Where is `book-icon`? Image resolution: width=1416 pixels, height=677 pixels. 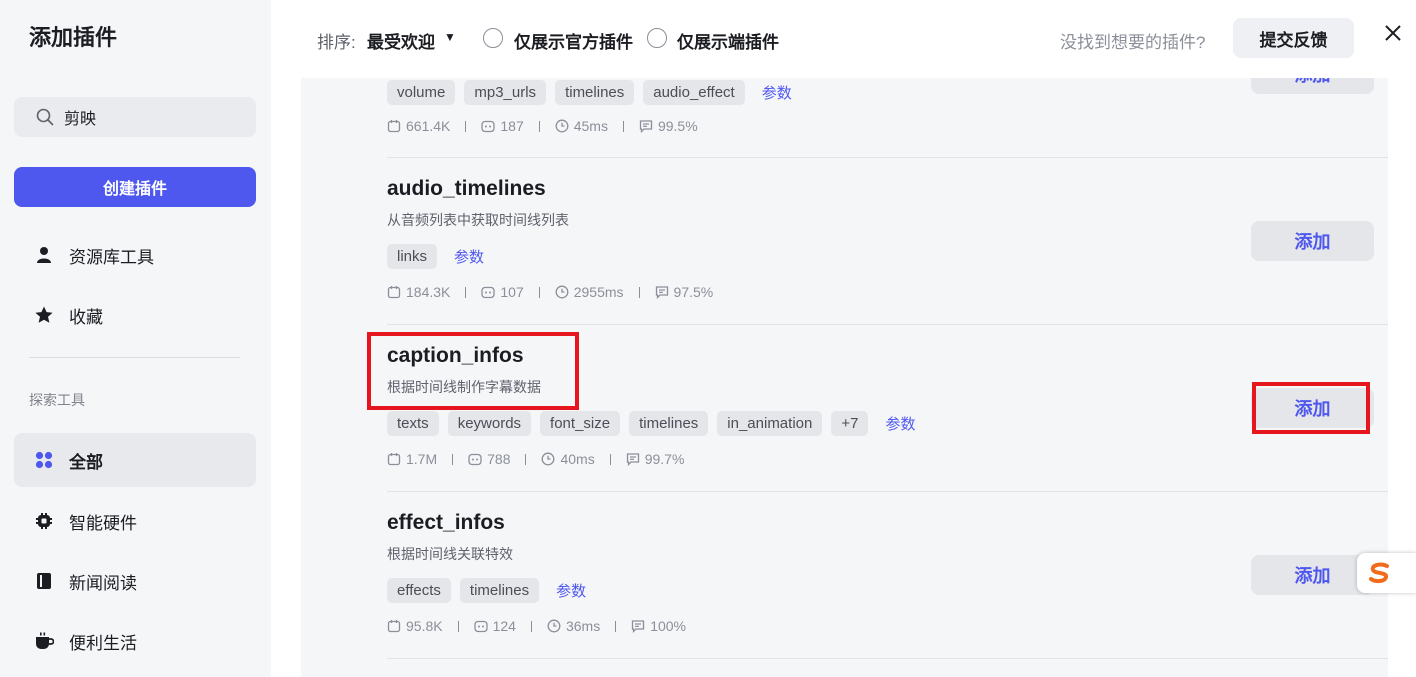 book-icon is located at coordinates (44, 581).